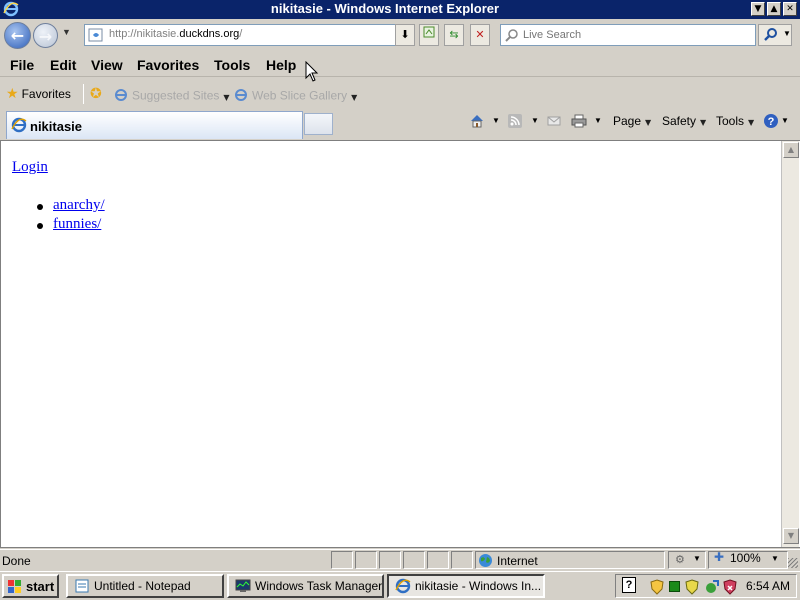 The image size is (800, 600). I want to click on address-bar: http://nikitasie.duckdns.org/, so click(249, 35).